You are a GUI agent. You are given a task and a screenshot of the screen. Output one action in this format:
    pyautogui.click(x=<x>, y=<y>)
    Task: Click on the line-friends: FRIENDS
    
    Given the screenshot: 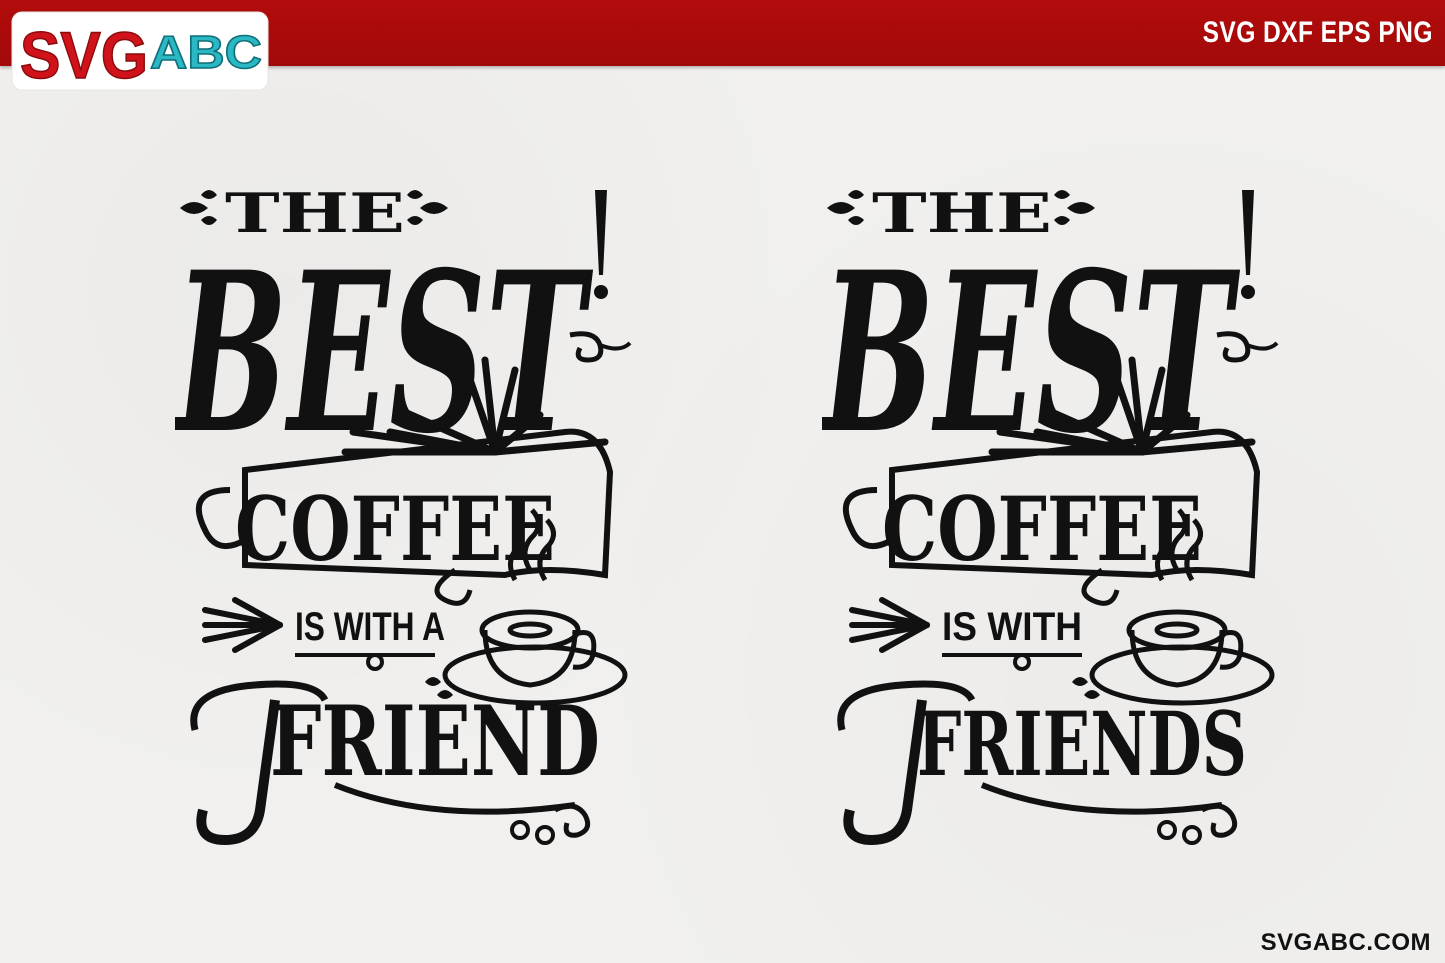 What is the action you would take?
    pyautogui.click(x=1082, y=744)
    